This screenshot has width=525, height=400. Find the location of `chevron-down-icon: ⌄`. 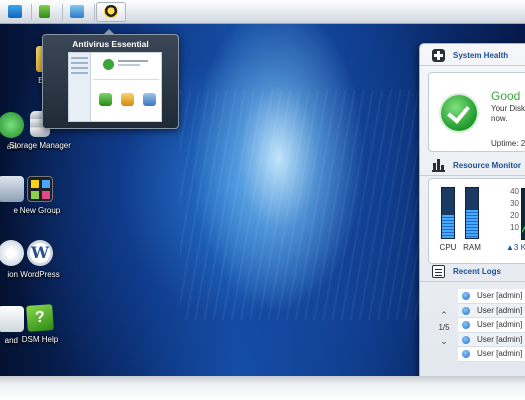

chevron-down-icon: ⌄ is located at coordinates (444, 341).